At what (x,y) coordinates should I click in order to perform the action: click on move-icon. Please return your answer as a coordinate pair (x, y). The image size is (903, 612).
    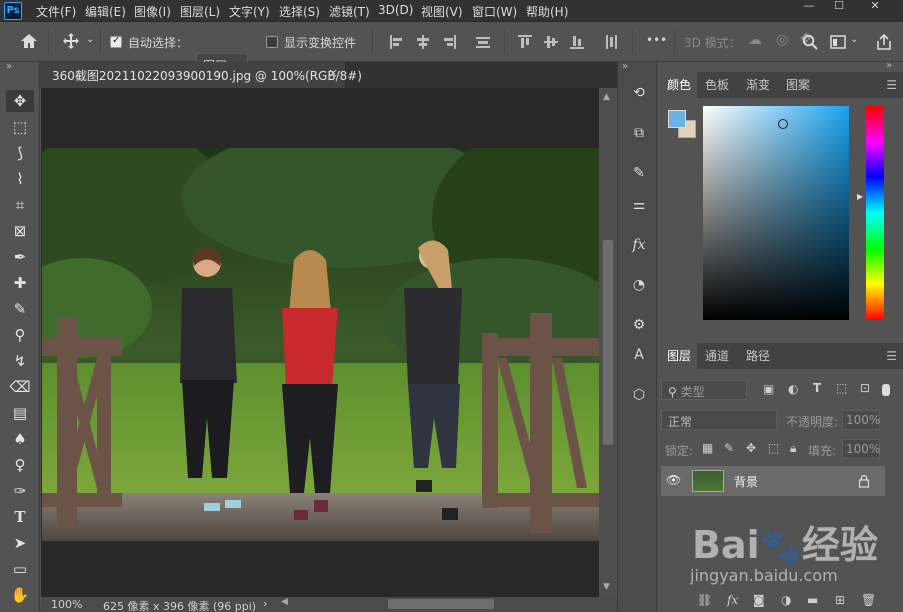
    Looking at the image, I should click on (71, 41).